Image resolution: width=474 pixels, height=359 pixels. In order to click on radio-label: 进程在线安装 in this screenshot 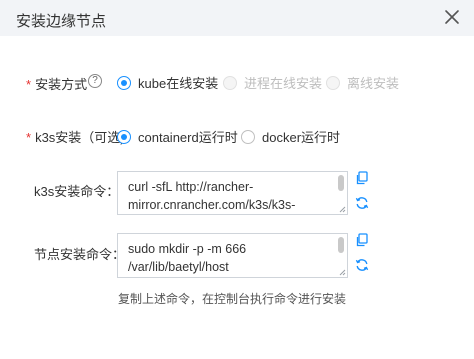, I will do `click(283, 83)`.